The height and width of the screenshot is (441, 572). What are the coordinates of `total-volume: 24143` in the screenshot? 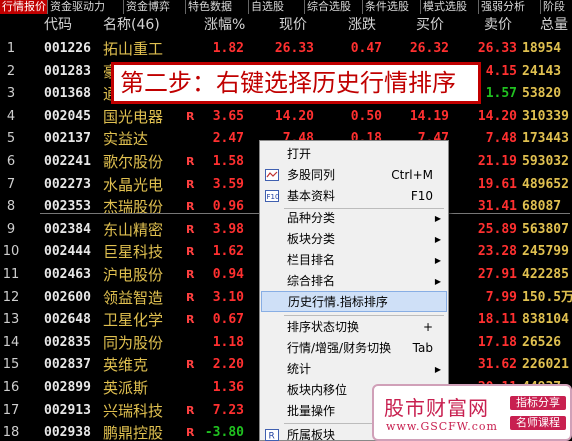 It's located at (542, 71).